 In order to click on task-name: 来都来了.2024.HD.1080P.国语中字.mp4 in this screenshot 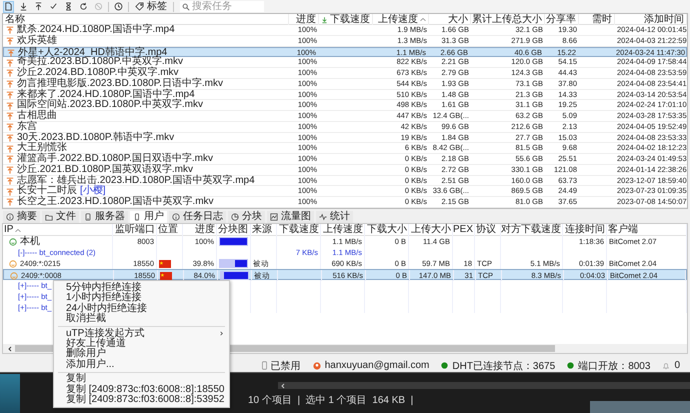, I will do `click(106, 95)`.